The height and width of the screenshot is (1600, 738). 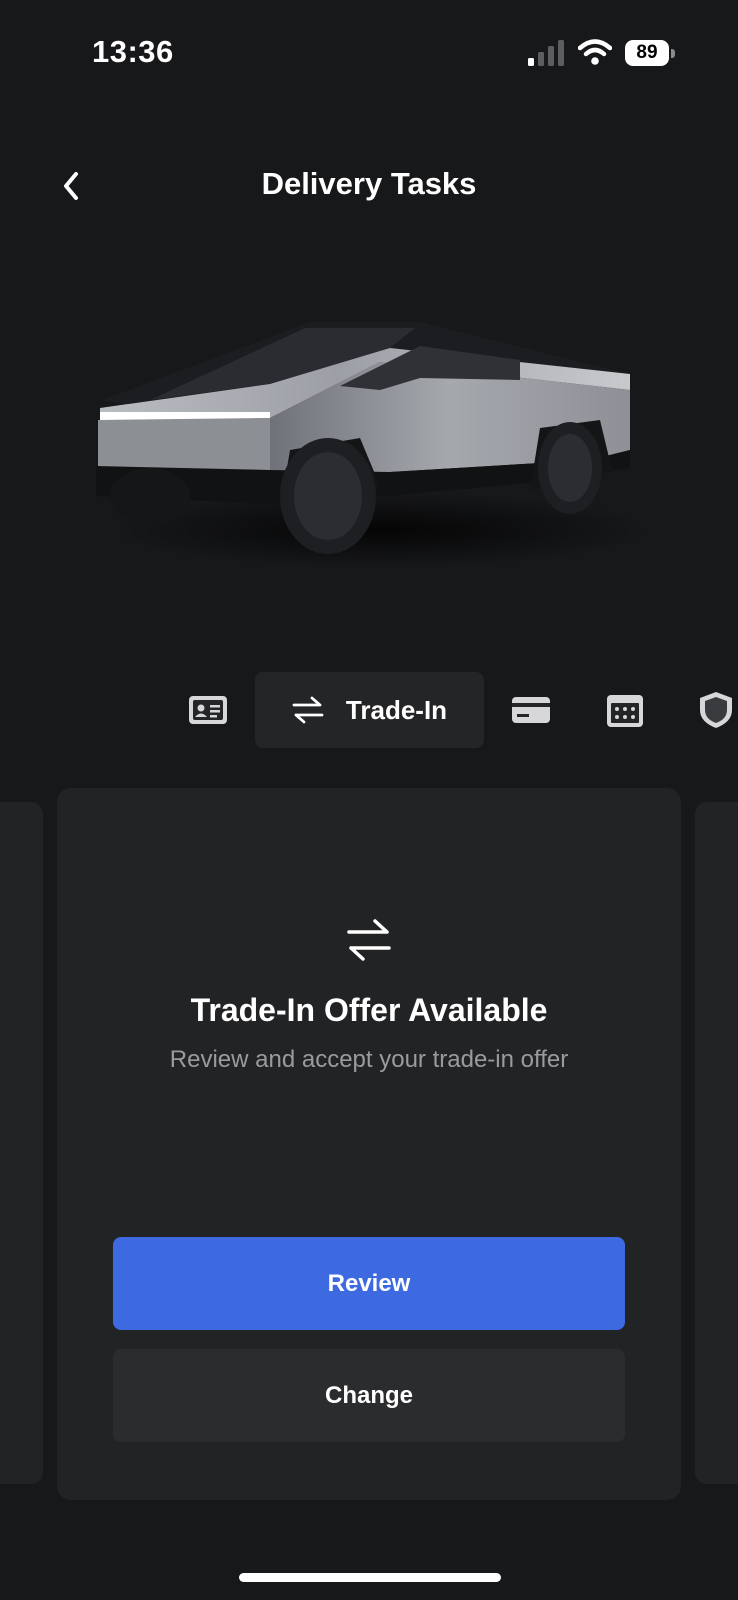 I want to click on tab-trade-in-label: Trade-In, so click(x=396, y=709).